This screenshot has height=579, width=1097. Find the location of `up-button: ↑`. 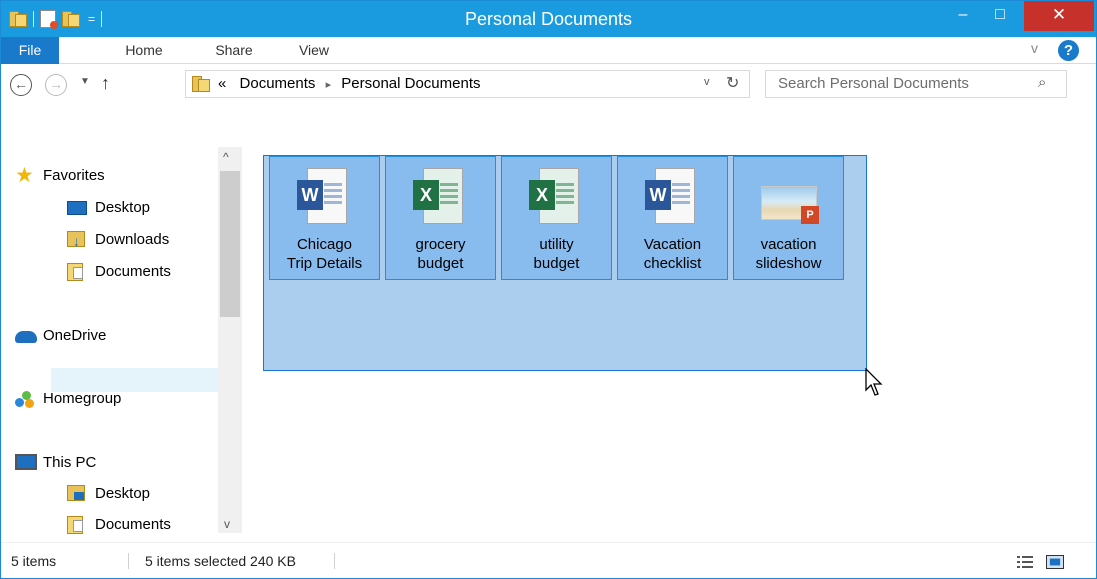

up-button: ↑ is located at coordinates (105, 83).